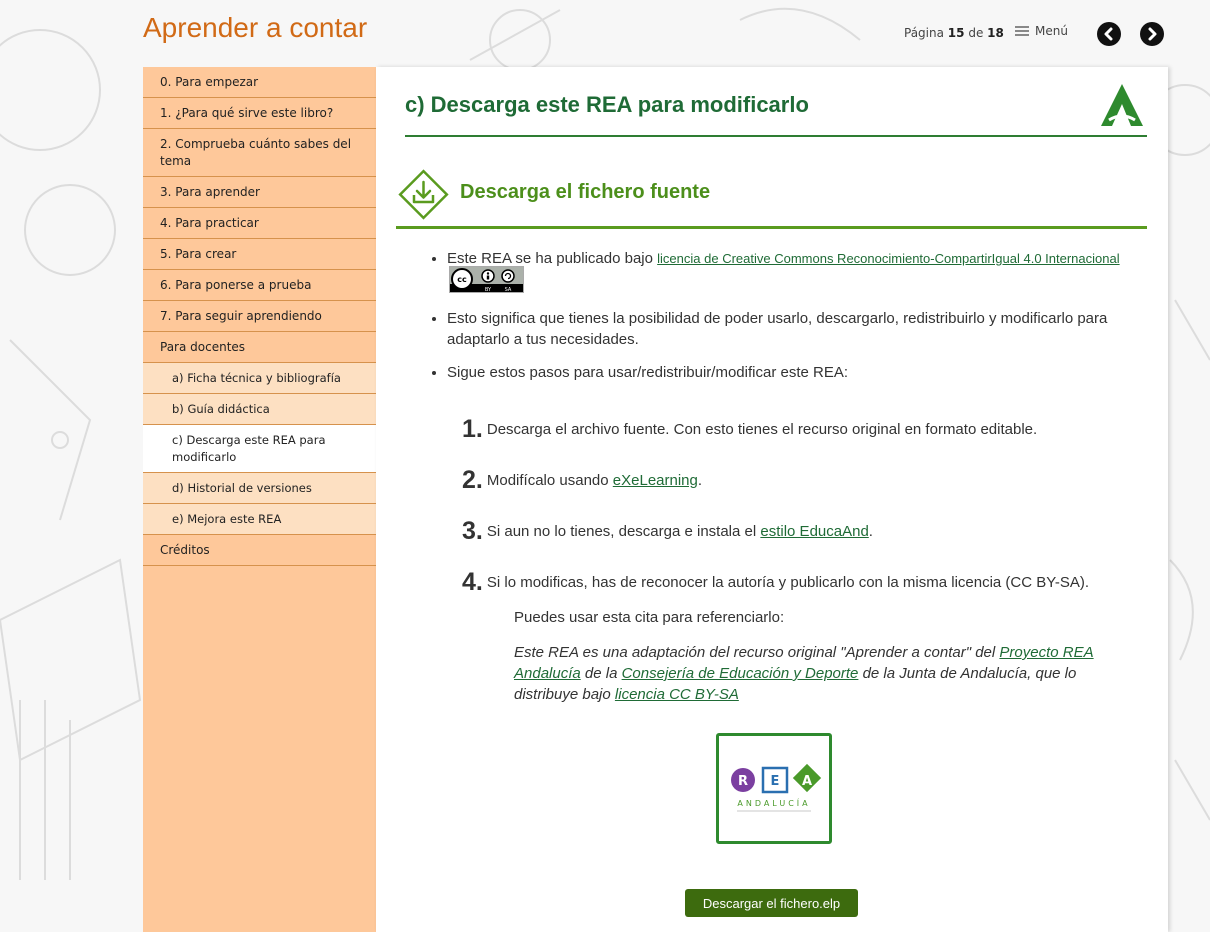  I want to click on page-label: Página, so click(924, 33).